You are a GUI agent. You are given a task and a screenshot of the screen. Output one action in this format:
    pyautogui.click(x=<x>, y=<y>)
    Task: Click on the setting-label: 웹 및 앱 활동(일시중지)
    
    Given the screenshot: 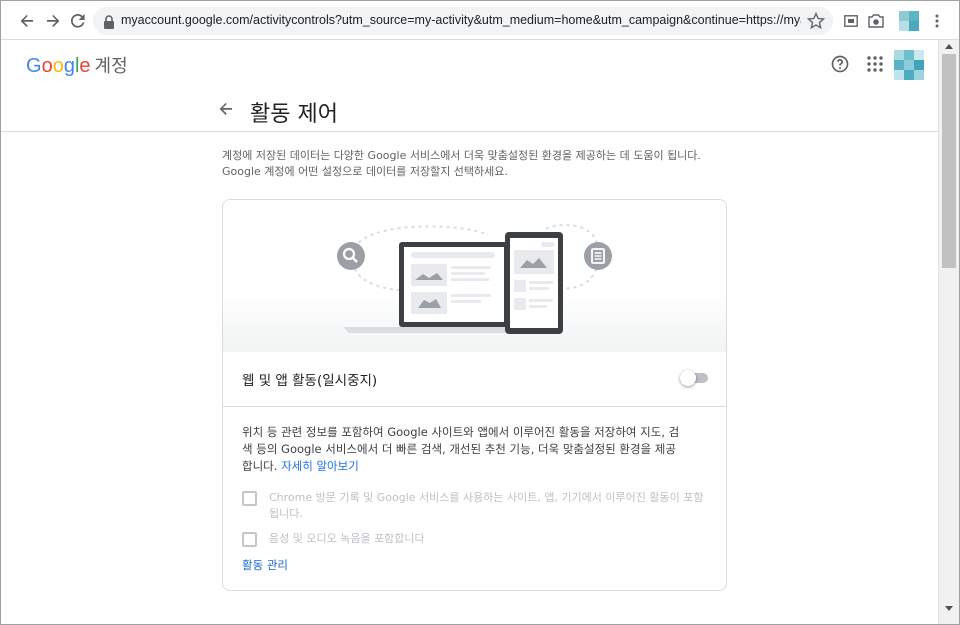 What is the action you would take?
    pyautogui.click(x=310, y=381)
    